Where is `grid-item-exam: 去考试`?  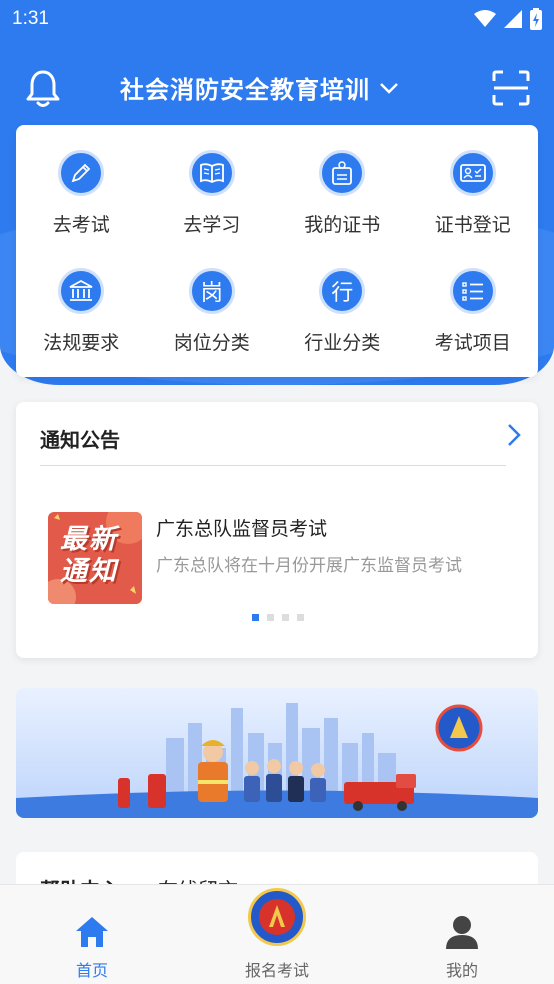 grid-item-exam: 去考试 is located at coordinates (81, 192).